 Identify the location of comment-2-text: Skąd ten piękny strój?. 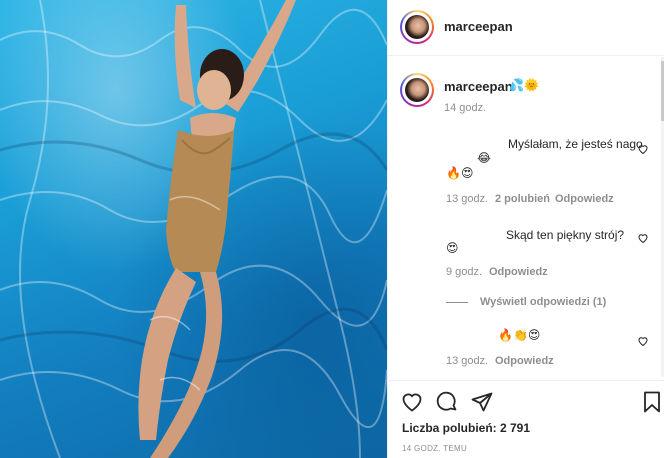
(565, 235).